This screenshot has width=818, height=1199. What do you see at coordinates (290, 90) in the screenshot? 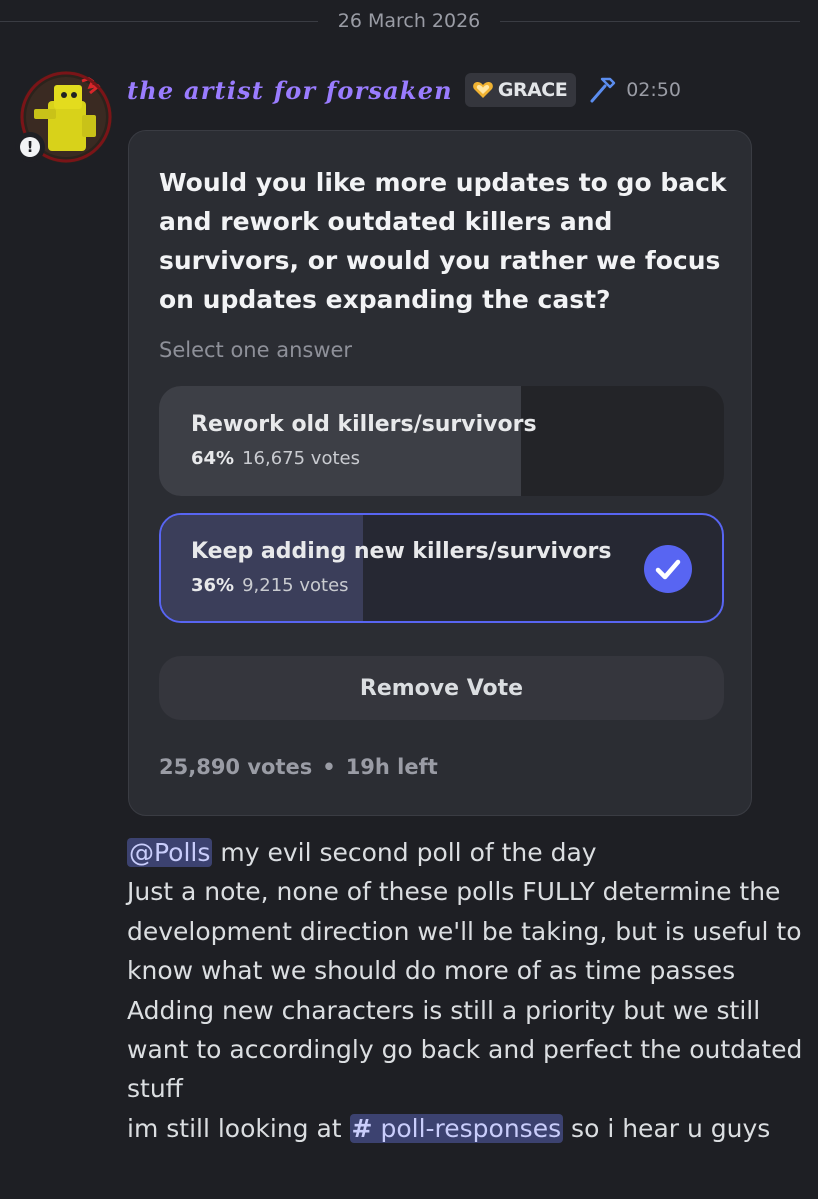
I see `author-name: the artist for forsaken` at bounding box center [290, 90].